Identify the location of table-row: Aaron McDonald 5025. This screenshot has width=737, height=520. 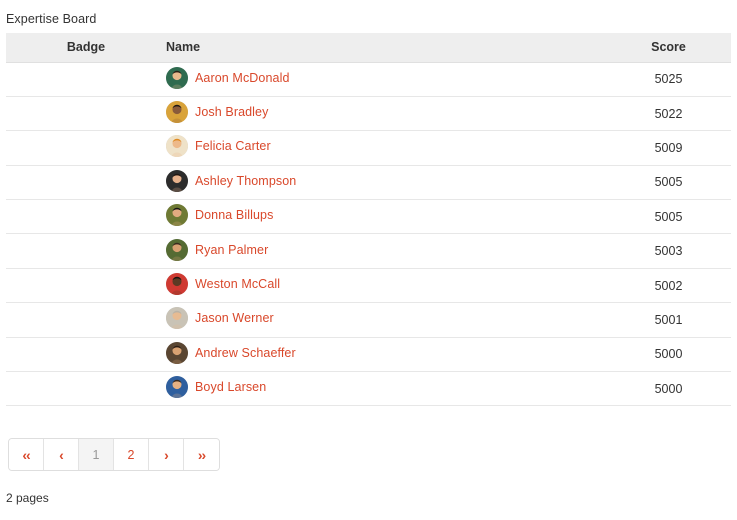
(368, 79).